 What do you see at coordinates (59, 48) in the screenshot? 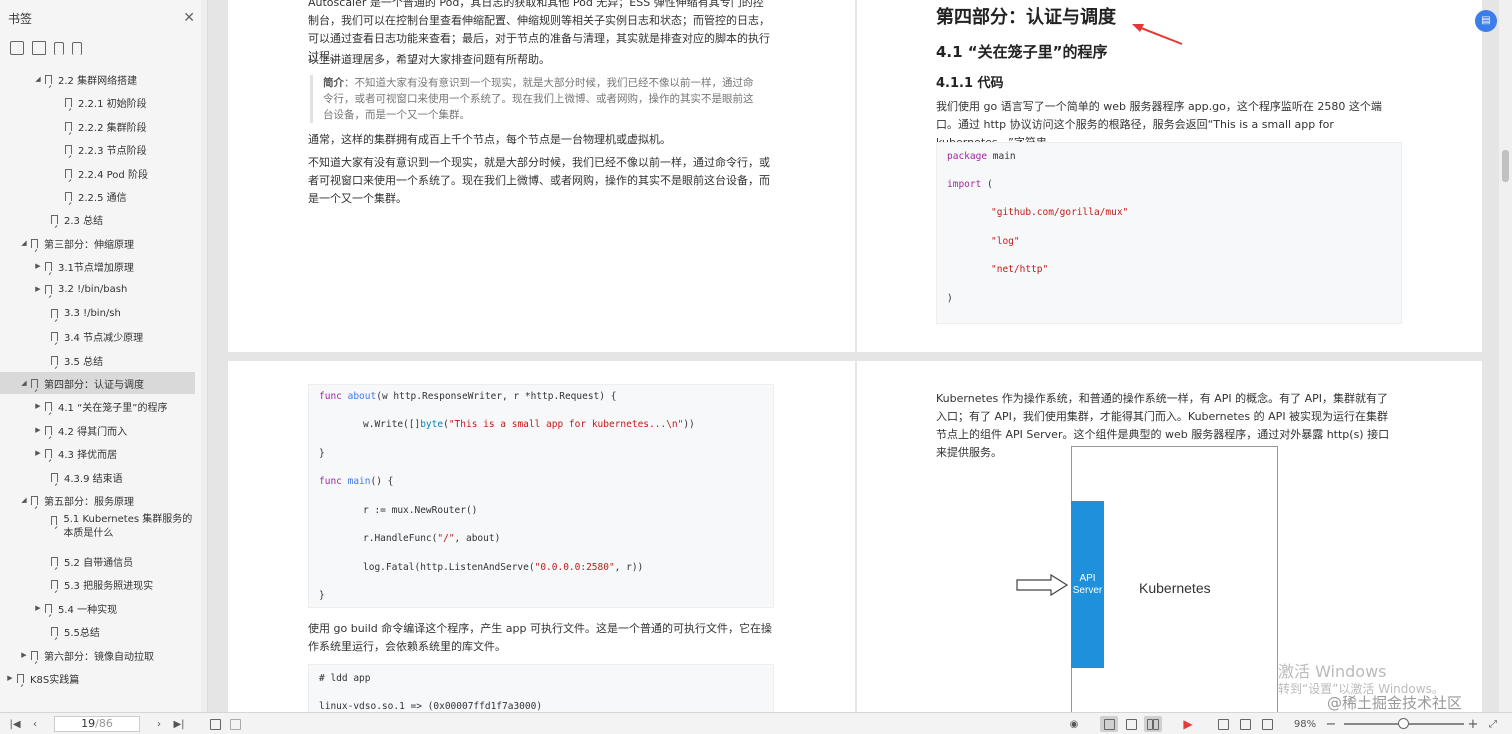
I see `add-bookmark-icon` at bounding box center [59, 48].